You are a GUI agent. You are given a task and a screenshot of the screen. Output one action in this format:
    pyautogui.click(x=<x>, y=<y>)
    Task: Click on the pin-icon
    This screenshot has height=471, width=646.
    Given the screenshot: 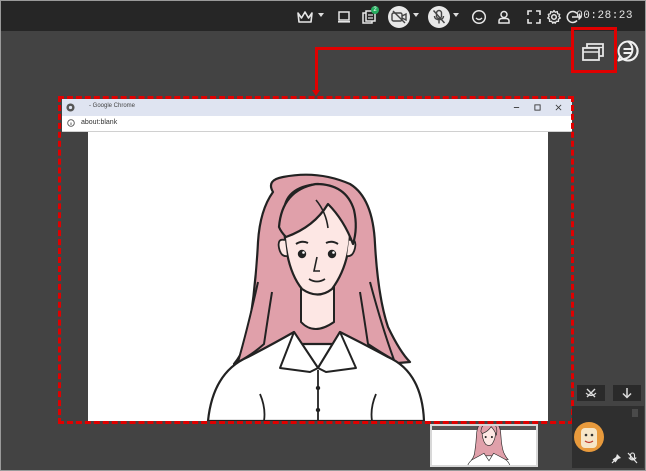 What is the action you would take?
    pyautogui.click(x=616, y=458)
    